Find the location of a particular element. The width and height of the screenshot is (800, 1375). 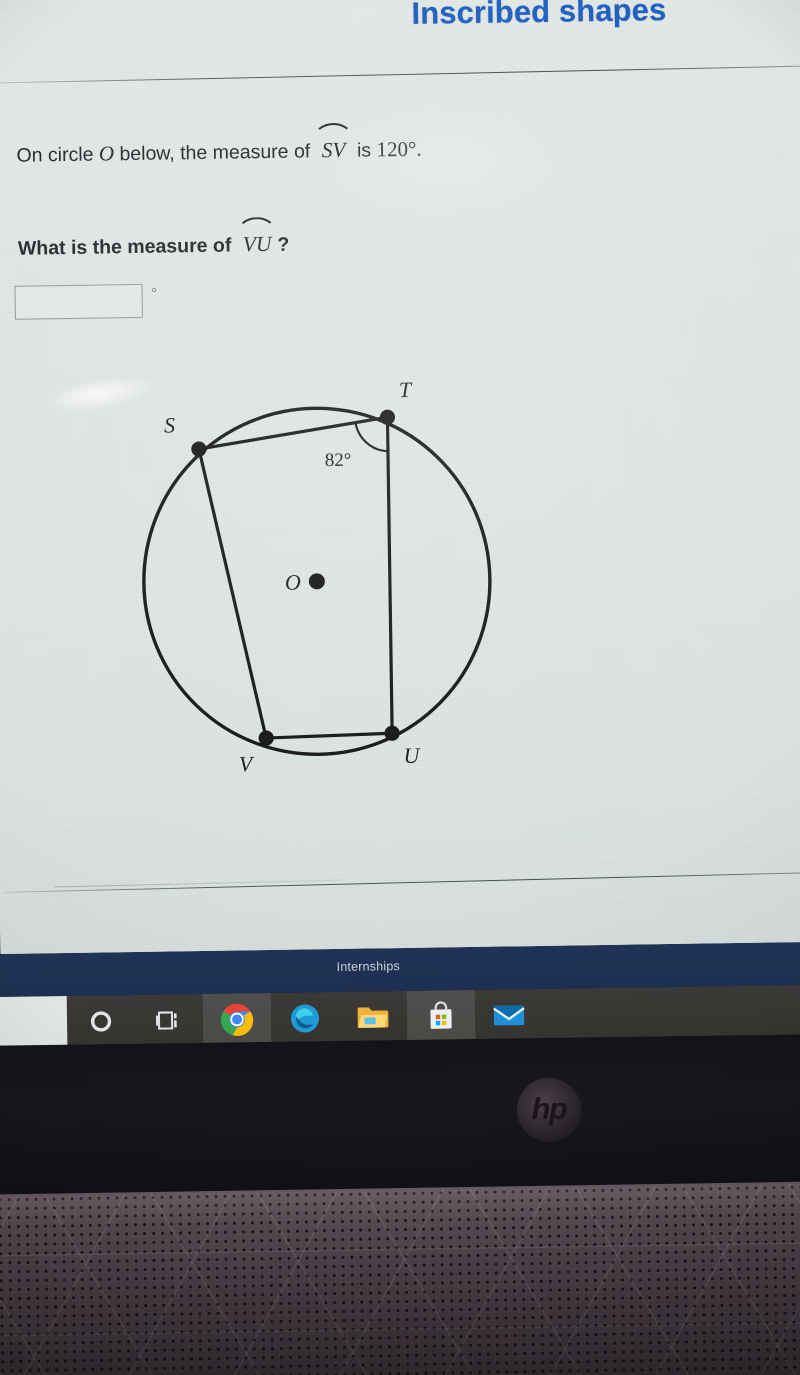

center-o-label: O is located at coordinates (293, 582).